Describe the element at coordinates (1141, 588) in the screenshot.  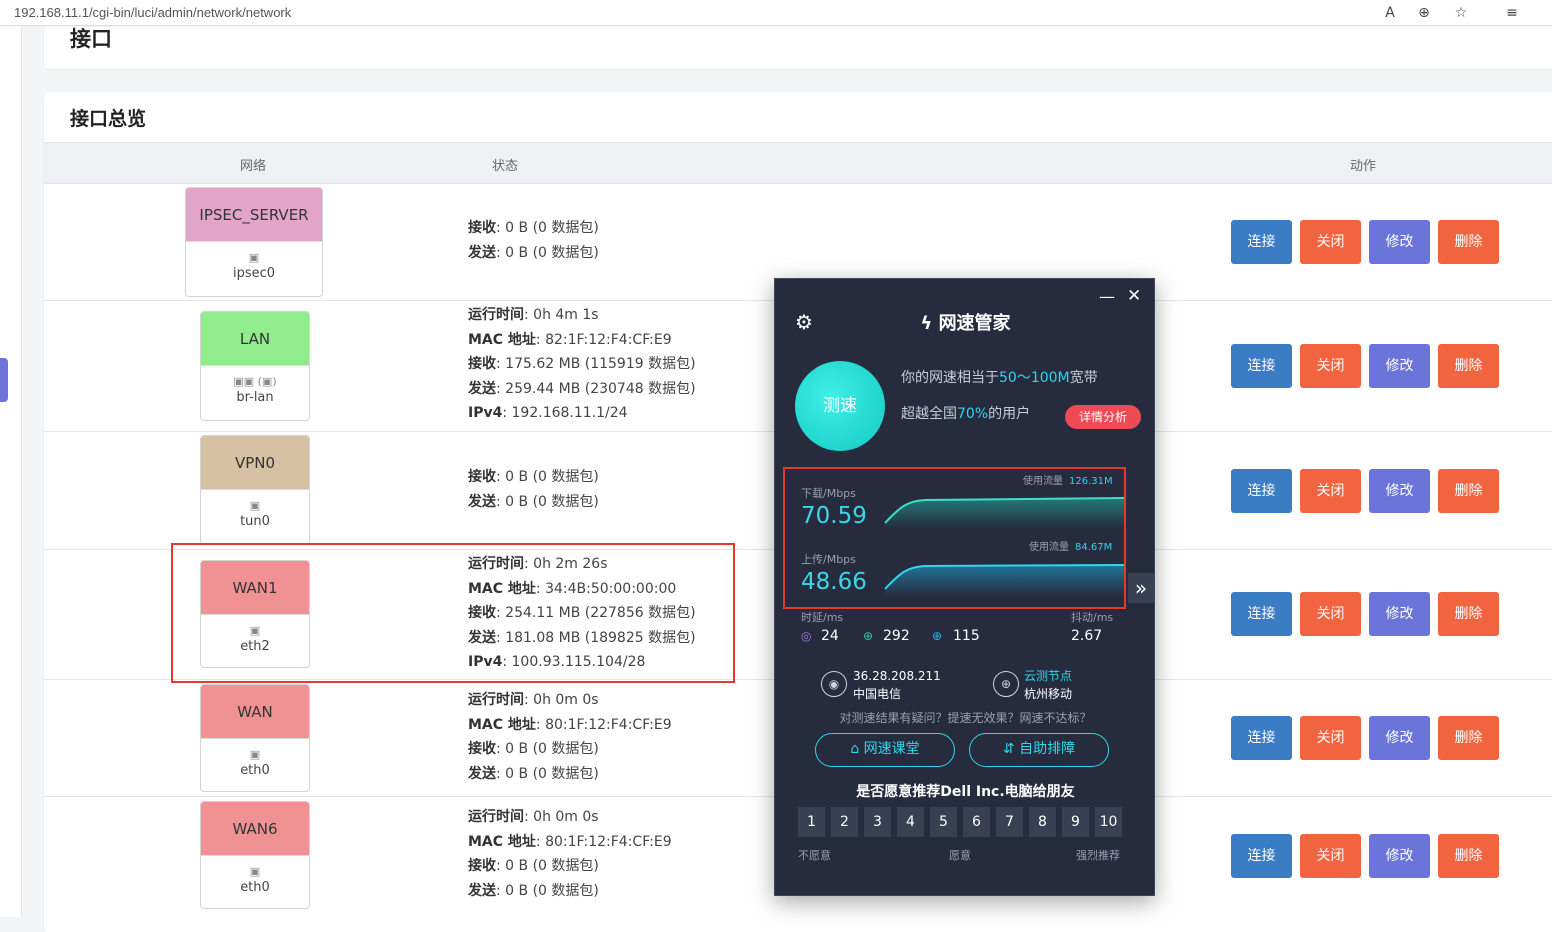
I see `expand-chevron-icon: »` at that location.